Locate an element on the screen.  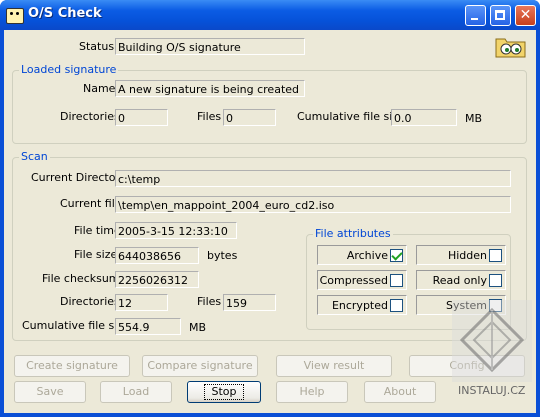
watermark-logo is located at coordinates (492, 341).